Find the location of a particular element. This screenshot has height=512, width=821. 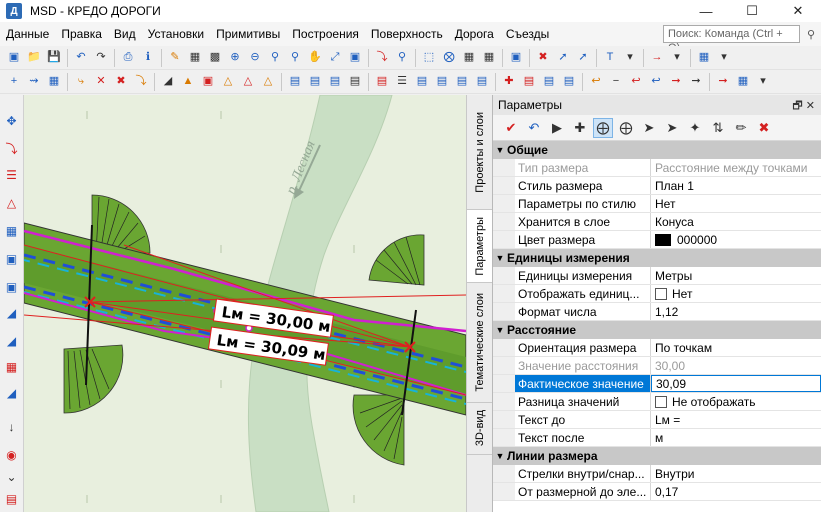

undo-icon: ↶ is located at coordinates (81, 57).